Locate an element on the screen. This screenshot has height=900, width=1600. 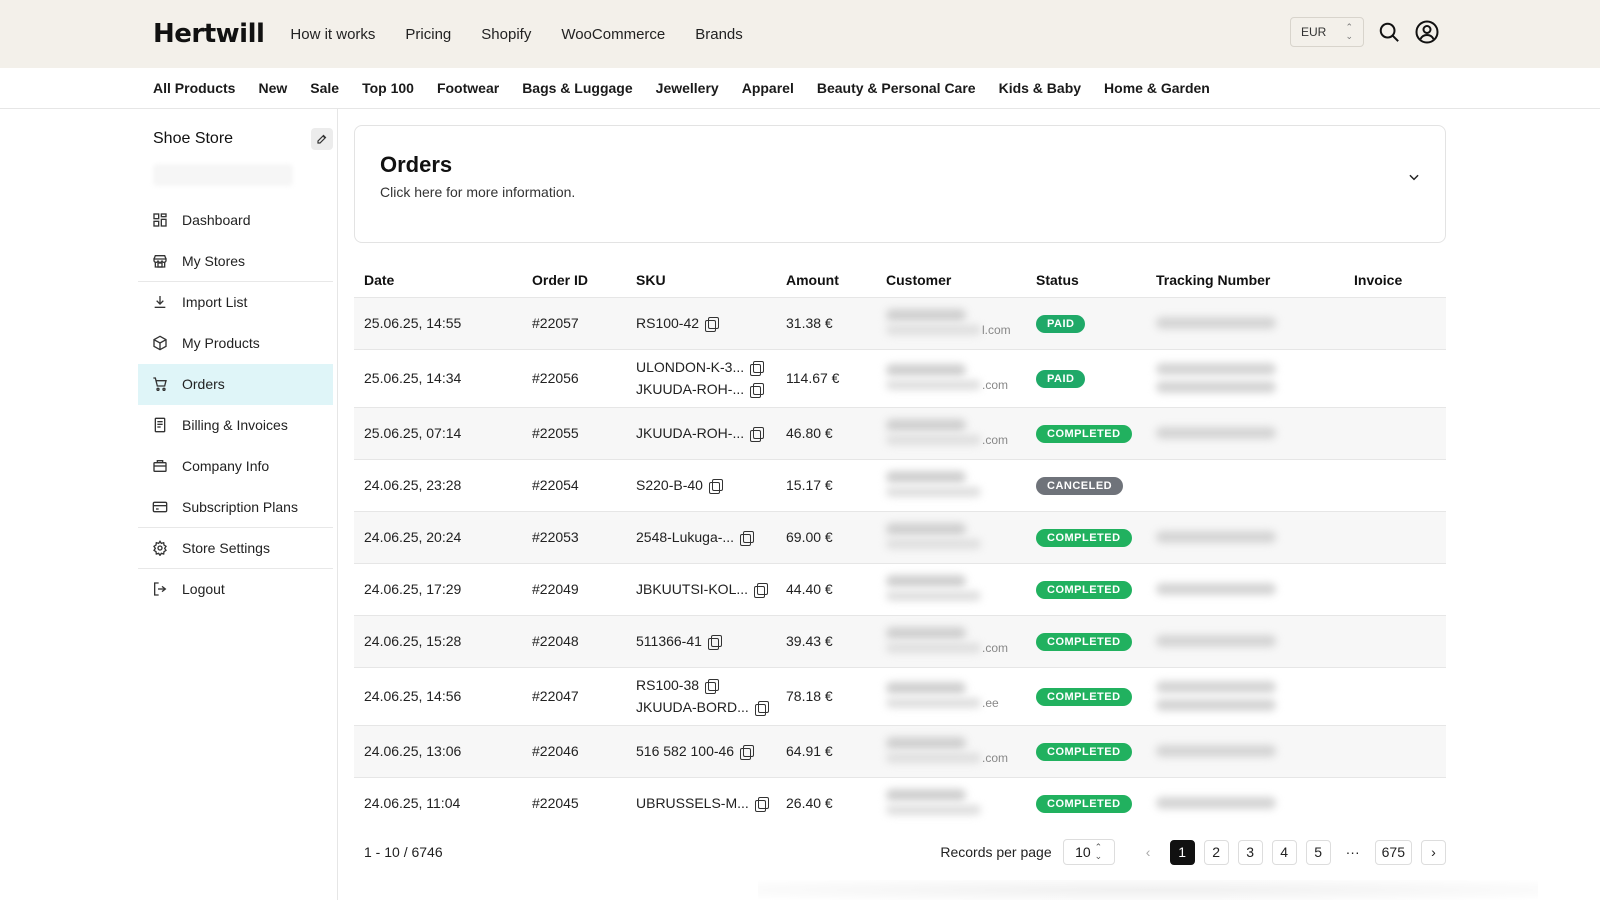
orders-info-card: Orders Click here for more information. is located at coordinates (900, 184).